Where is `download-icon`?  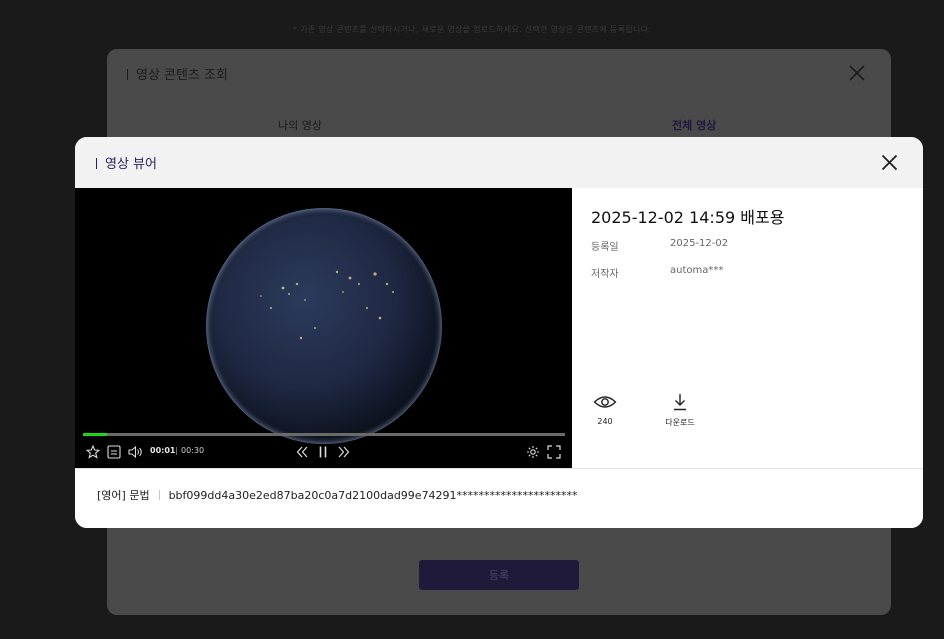 download-icon is located at coordinates (680, 402).